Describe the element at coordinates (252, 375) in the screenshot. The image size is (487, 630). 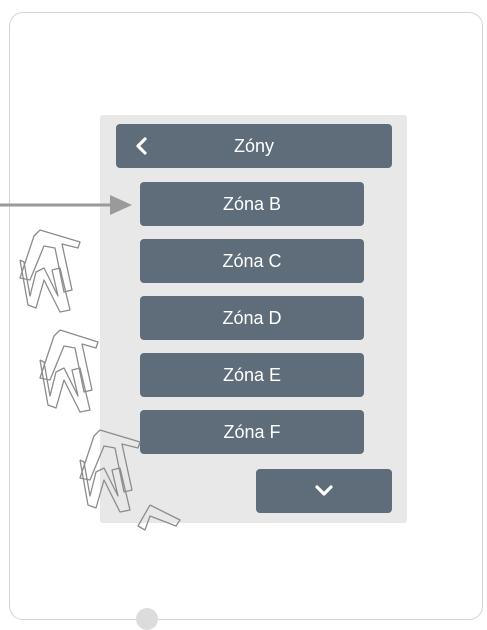
I see `zone-button-e: Zóna E` at that location.